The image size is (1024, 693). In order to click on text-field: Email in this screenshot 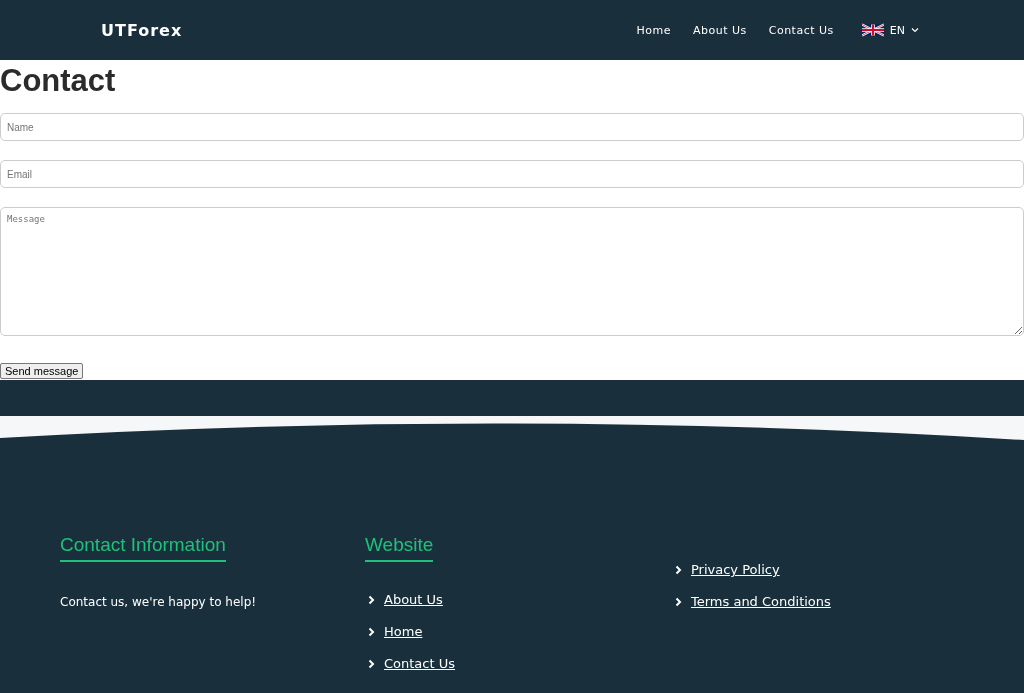, I will do `click(512, 174)`.